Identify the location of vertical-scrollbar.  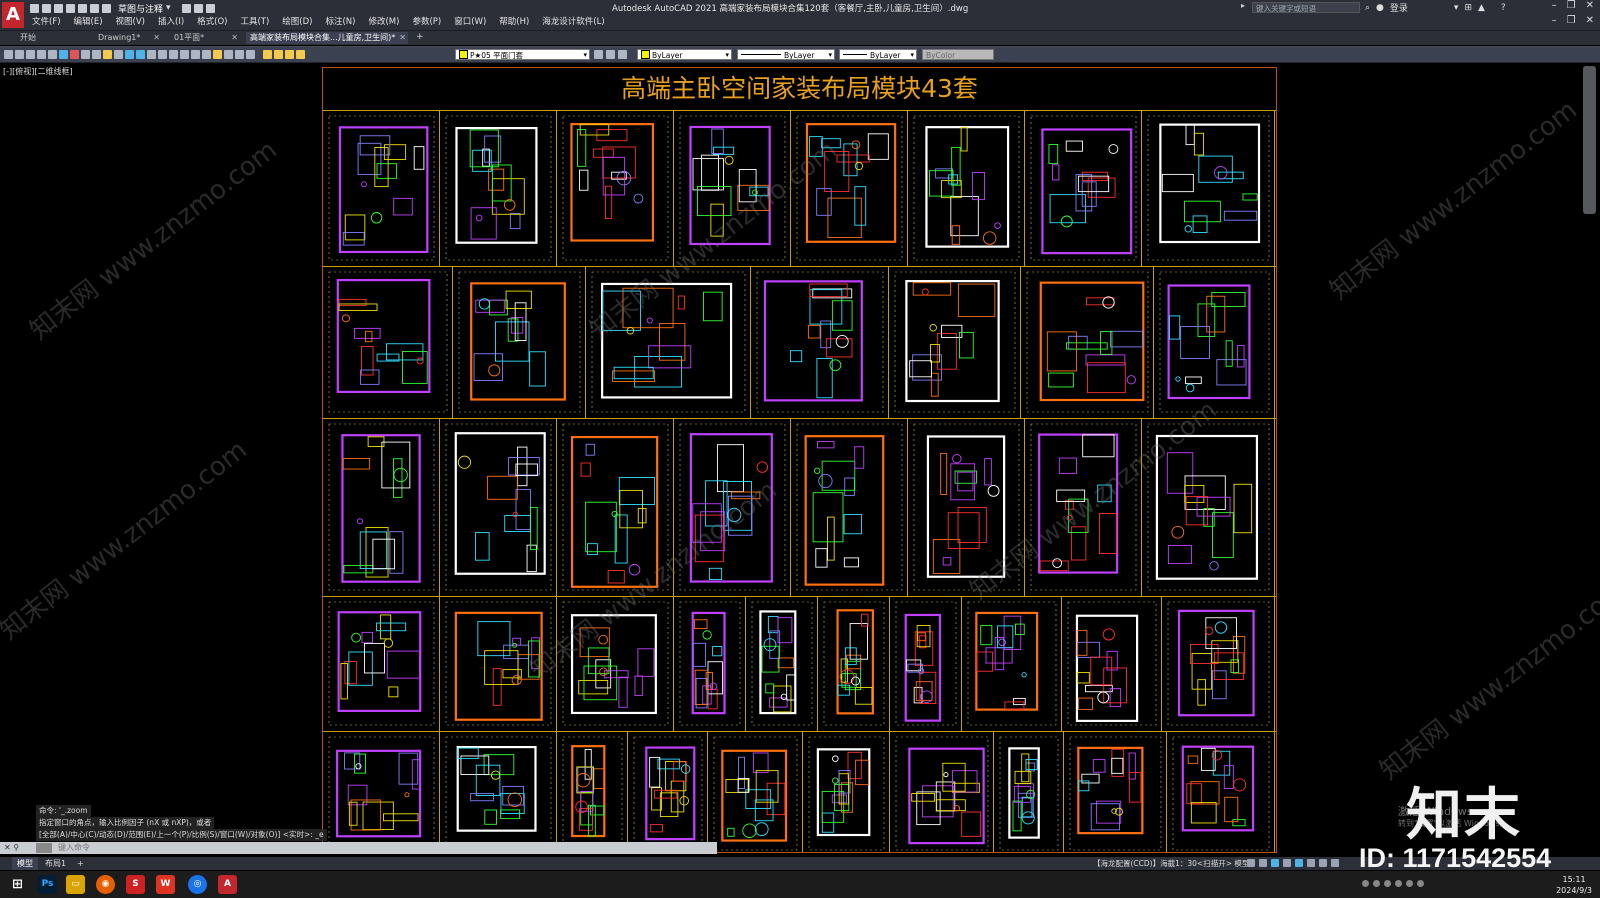
(1589, 140).